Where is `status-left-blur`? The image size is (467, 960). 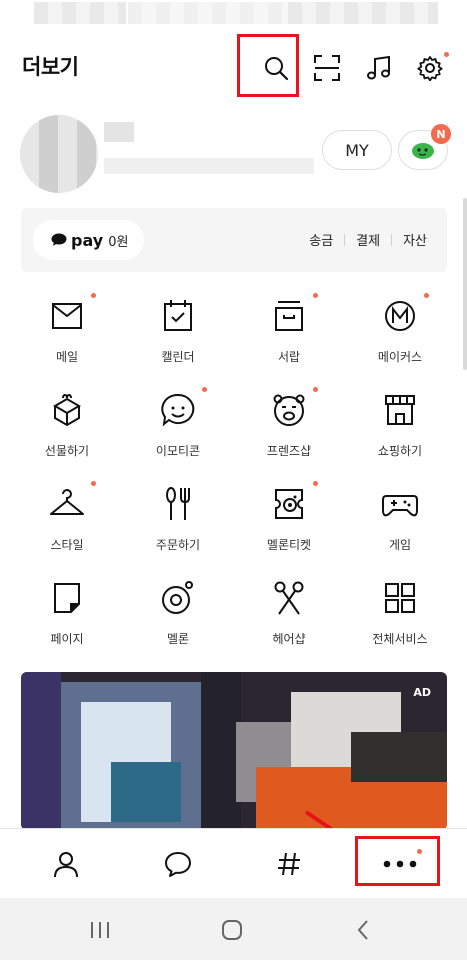
status-left-blur is located at coordinates (80, 13).